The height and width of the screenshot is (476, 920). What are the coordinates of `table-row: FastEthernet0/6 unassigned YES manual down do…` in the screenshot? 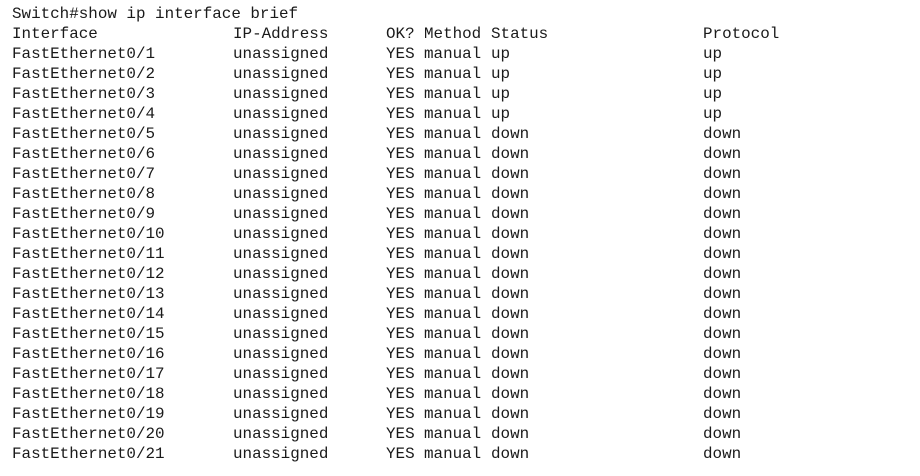 It's located at (462, 154).